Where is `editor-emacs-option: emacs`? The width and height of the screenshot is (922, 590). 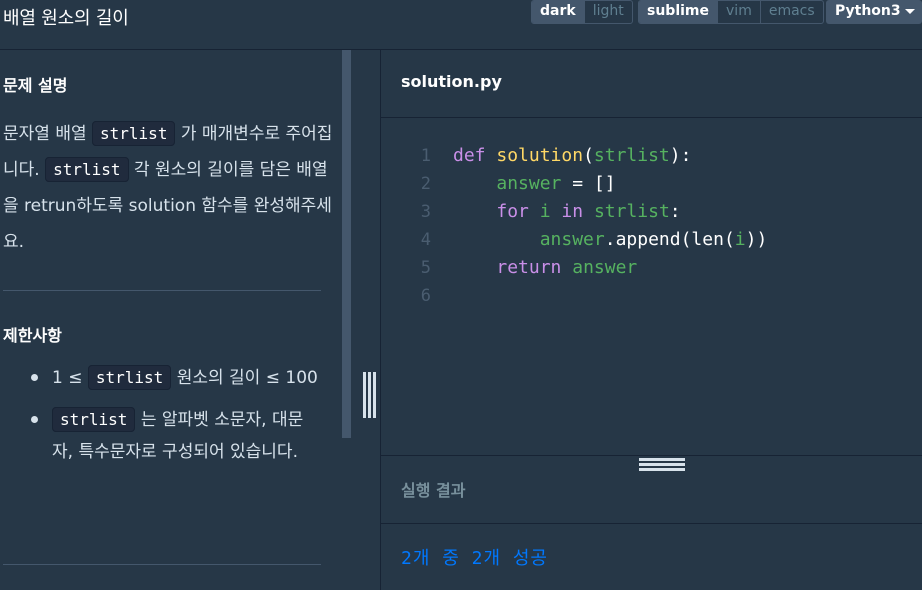 editor-emacs-option: emacs is located at coordinates (792, 12).